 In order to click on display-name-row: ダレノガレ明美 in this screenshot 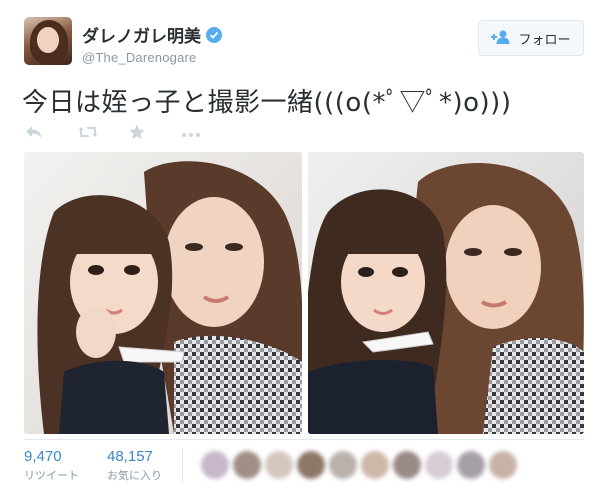, I will do `click(152, 34)`.